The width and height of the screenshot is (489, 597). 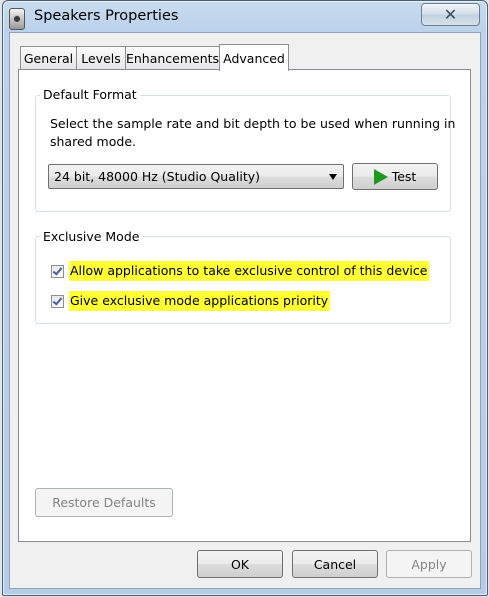 I want to click on default-format-group-label: Default Format, so click(x=90, y=94).